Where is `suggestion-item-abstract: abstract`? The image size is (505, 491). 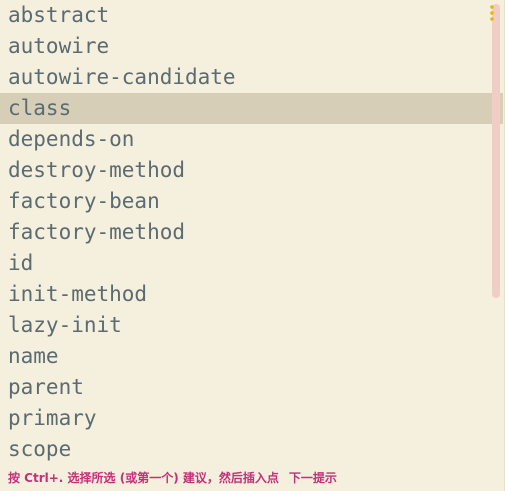 suggestion-item-abstract: abstract is located at coordinates (251, 15).